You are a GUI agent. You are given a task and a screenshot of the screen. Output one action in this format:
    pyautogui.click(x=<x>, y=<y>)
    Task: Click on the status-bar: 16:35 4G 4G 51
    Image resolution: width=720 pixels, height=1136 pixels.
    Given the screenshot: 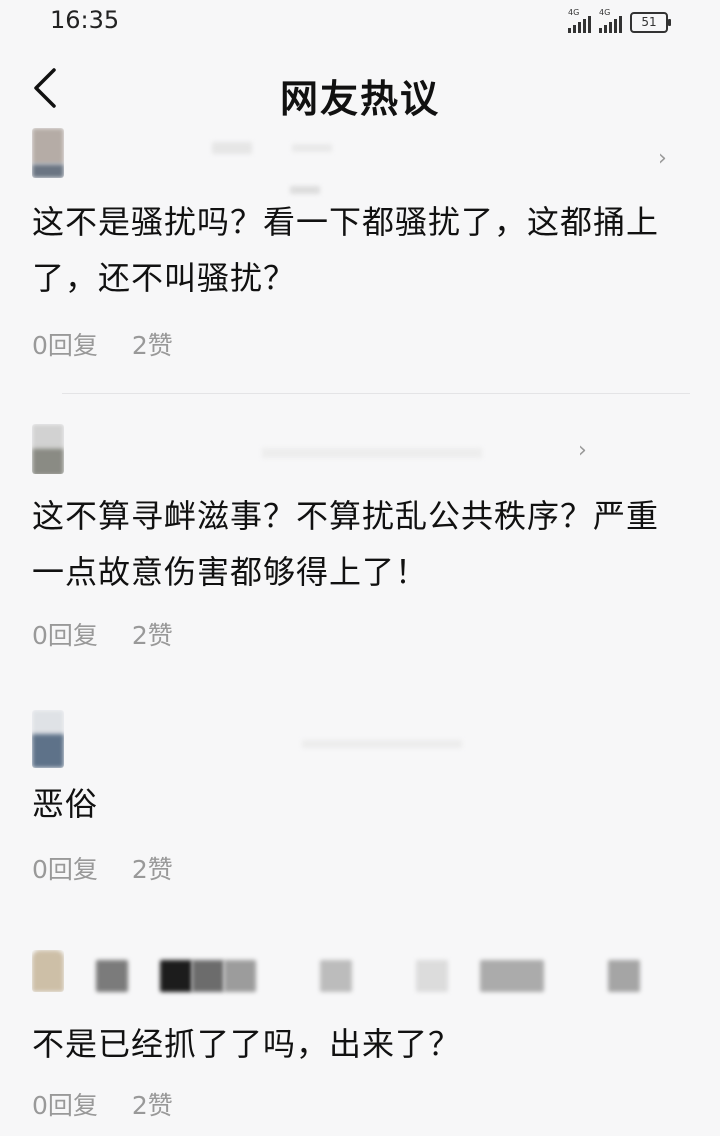 What is the action you would take?
    pyautogui.click(x=360, y=22)
    